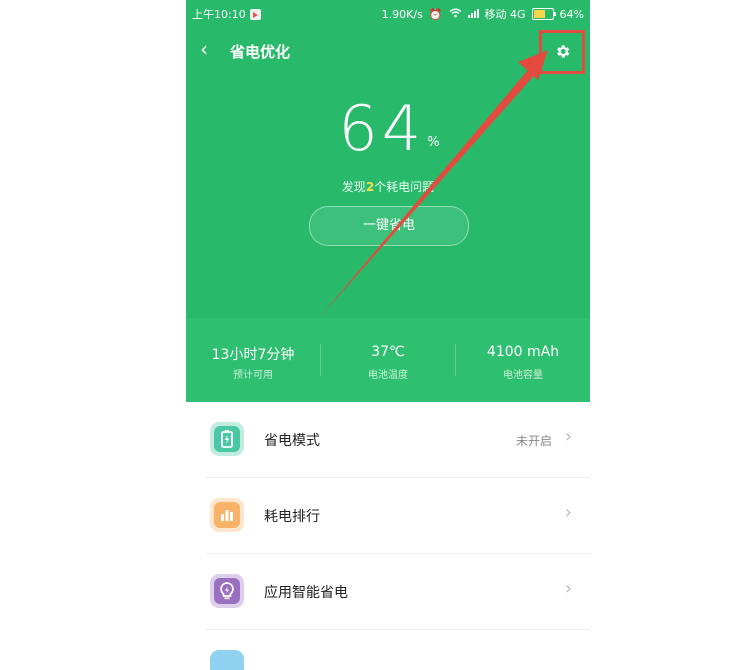 This screenshot has width=745, height=670. I want to click on stat-value: 37℃, so click(388, 352).